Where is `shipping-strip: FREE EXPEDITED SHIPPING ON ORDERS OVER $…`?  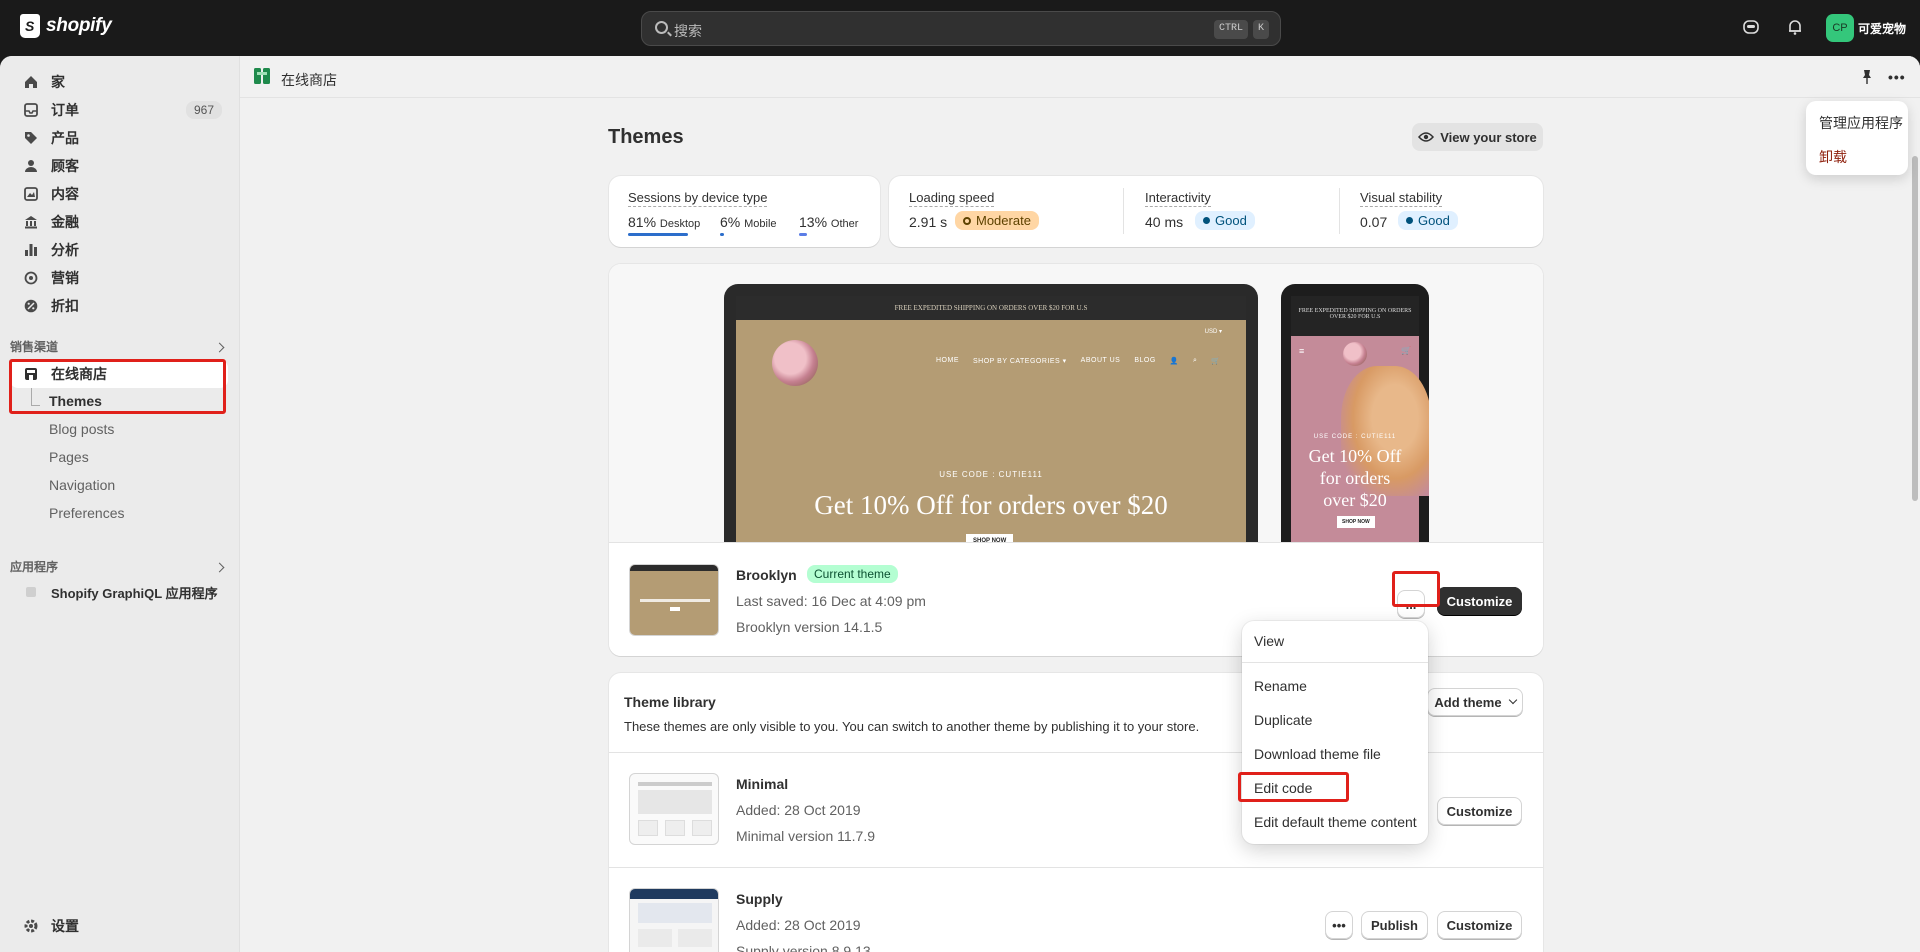 shipping-strip: FREE EXPEDITED SHIPPING ON ORDERS OVER $… is located at coordinates (991, 308).